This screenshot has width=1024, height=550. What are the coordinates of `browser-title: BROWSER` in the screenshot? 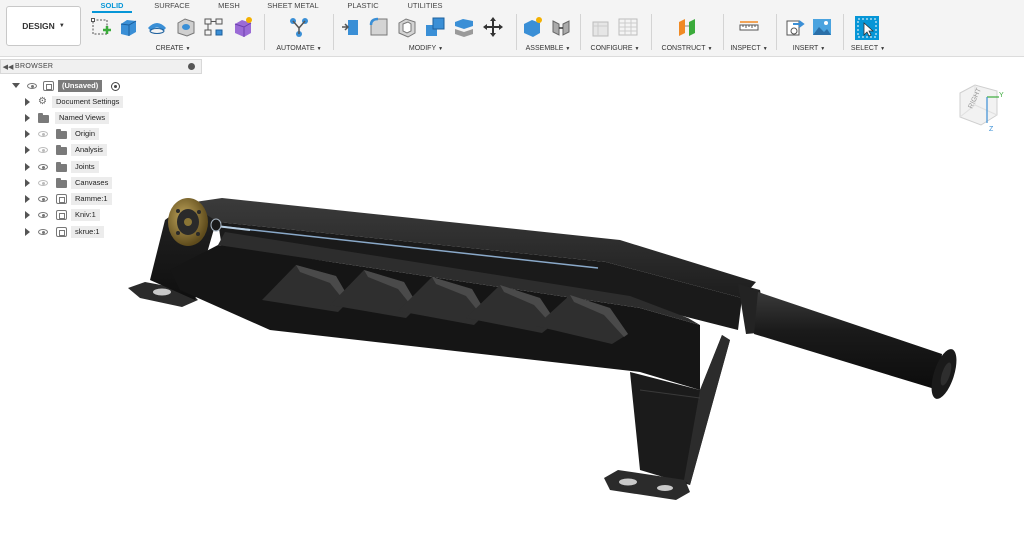 It's located at (34, 66).